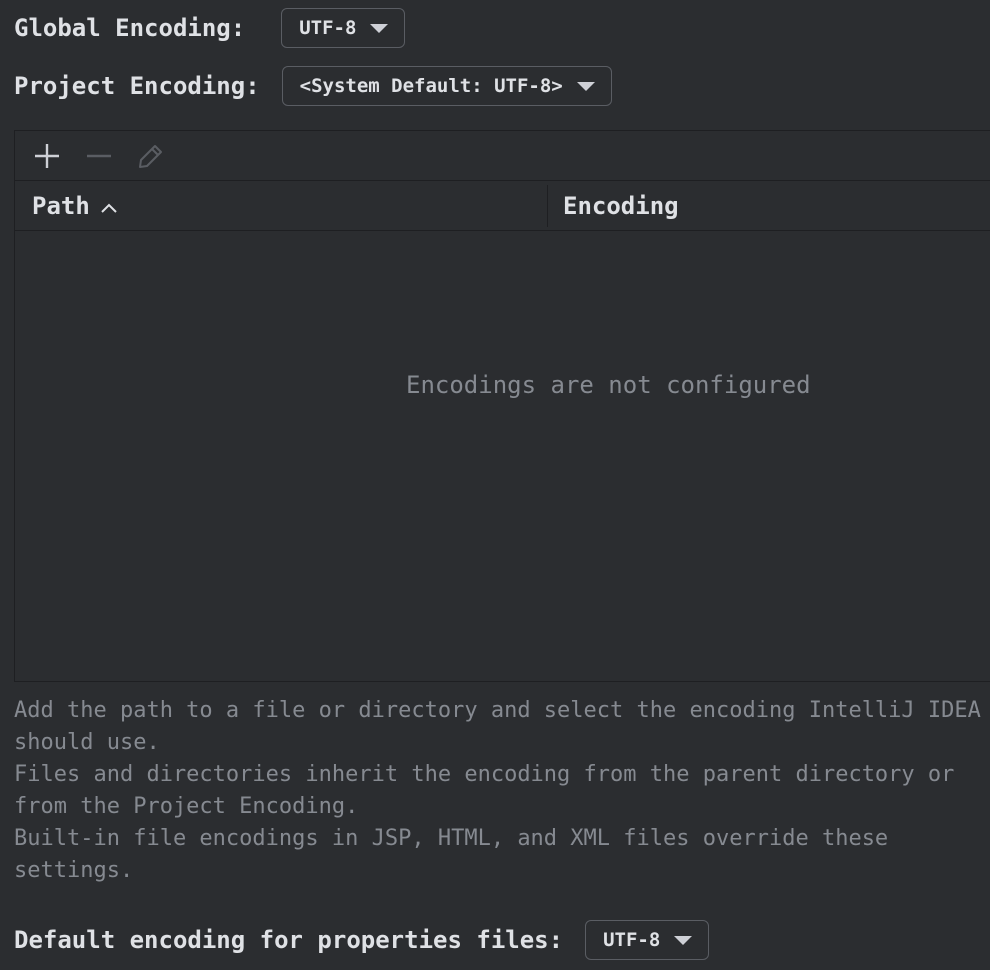 The image size is (990, 970). Describe the element at coordinates (328, 28) in the screenshot. I see `global-encoding-value: UTF-8` at that location.